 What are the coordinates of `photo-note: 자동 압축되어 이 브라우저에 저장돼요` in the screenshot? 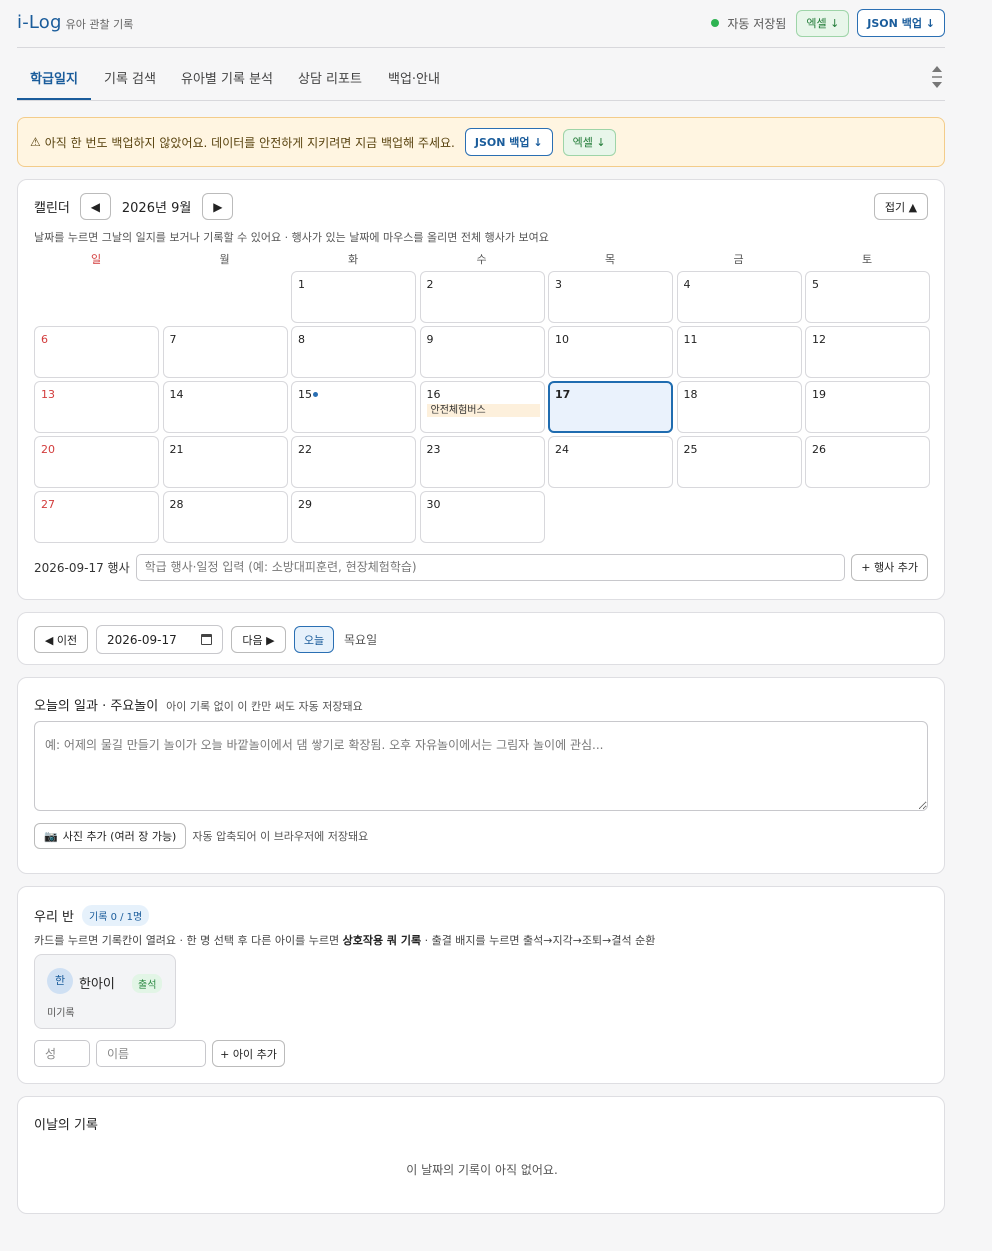 It's located at (280, 836).